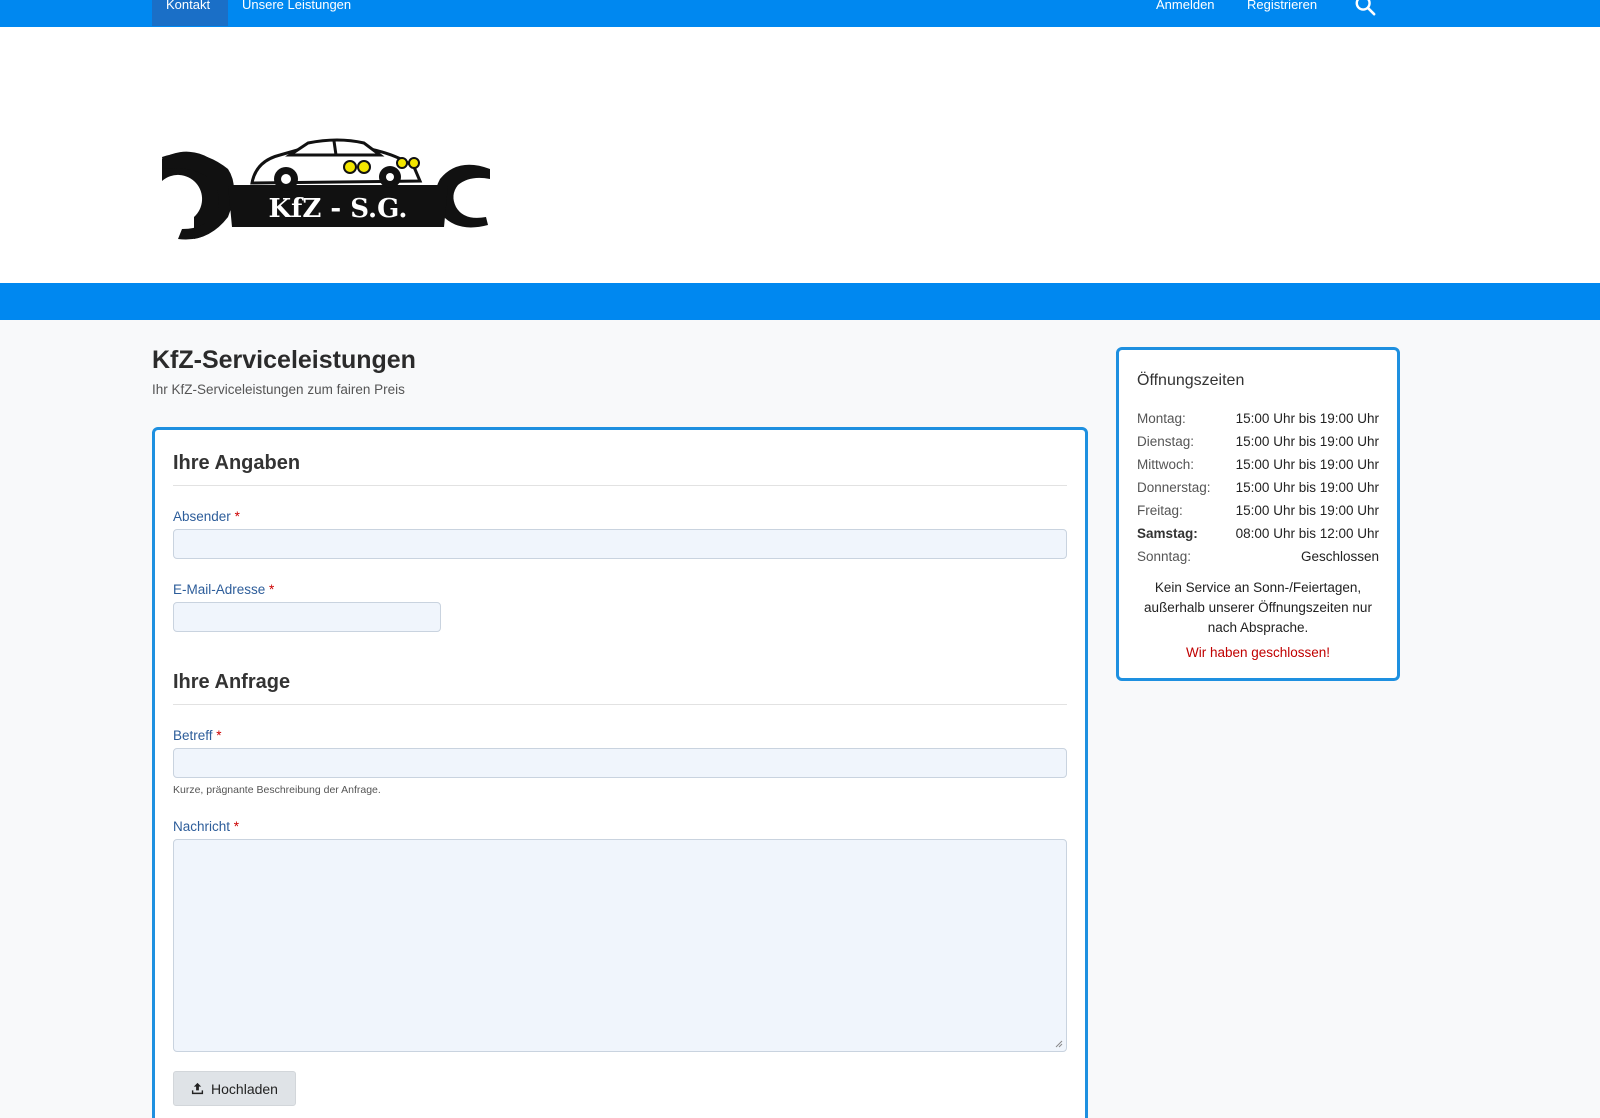  Describe the element at coordinates (620, 945) in the screenshot. I see `nachricht-textarea` at that location.